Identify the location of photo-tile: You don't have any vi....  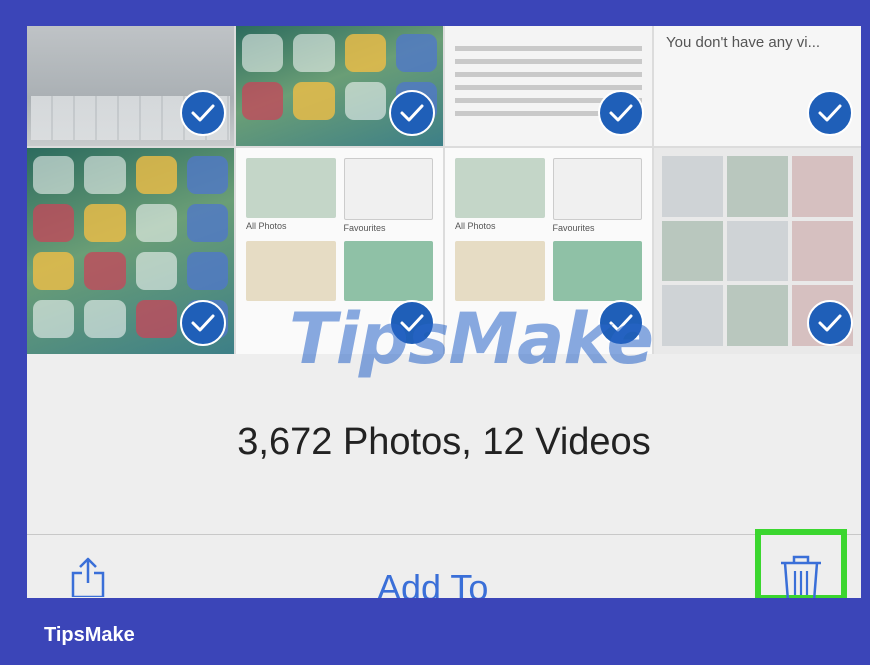
(757, 86).